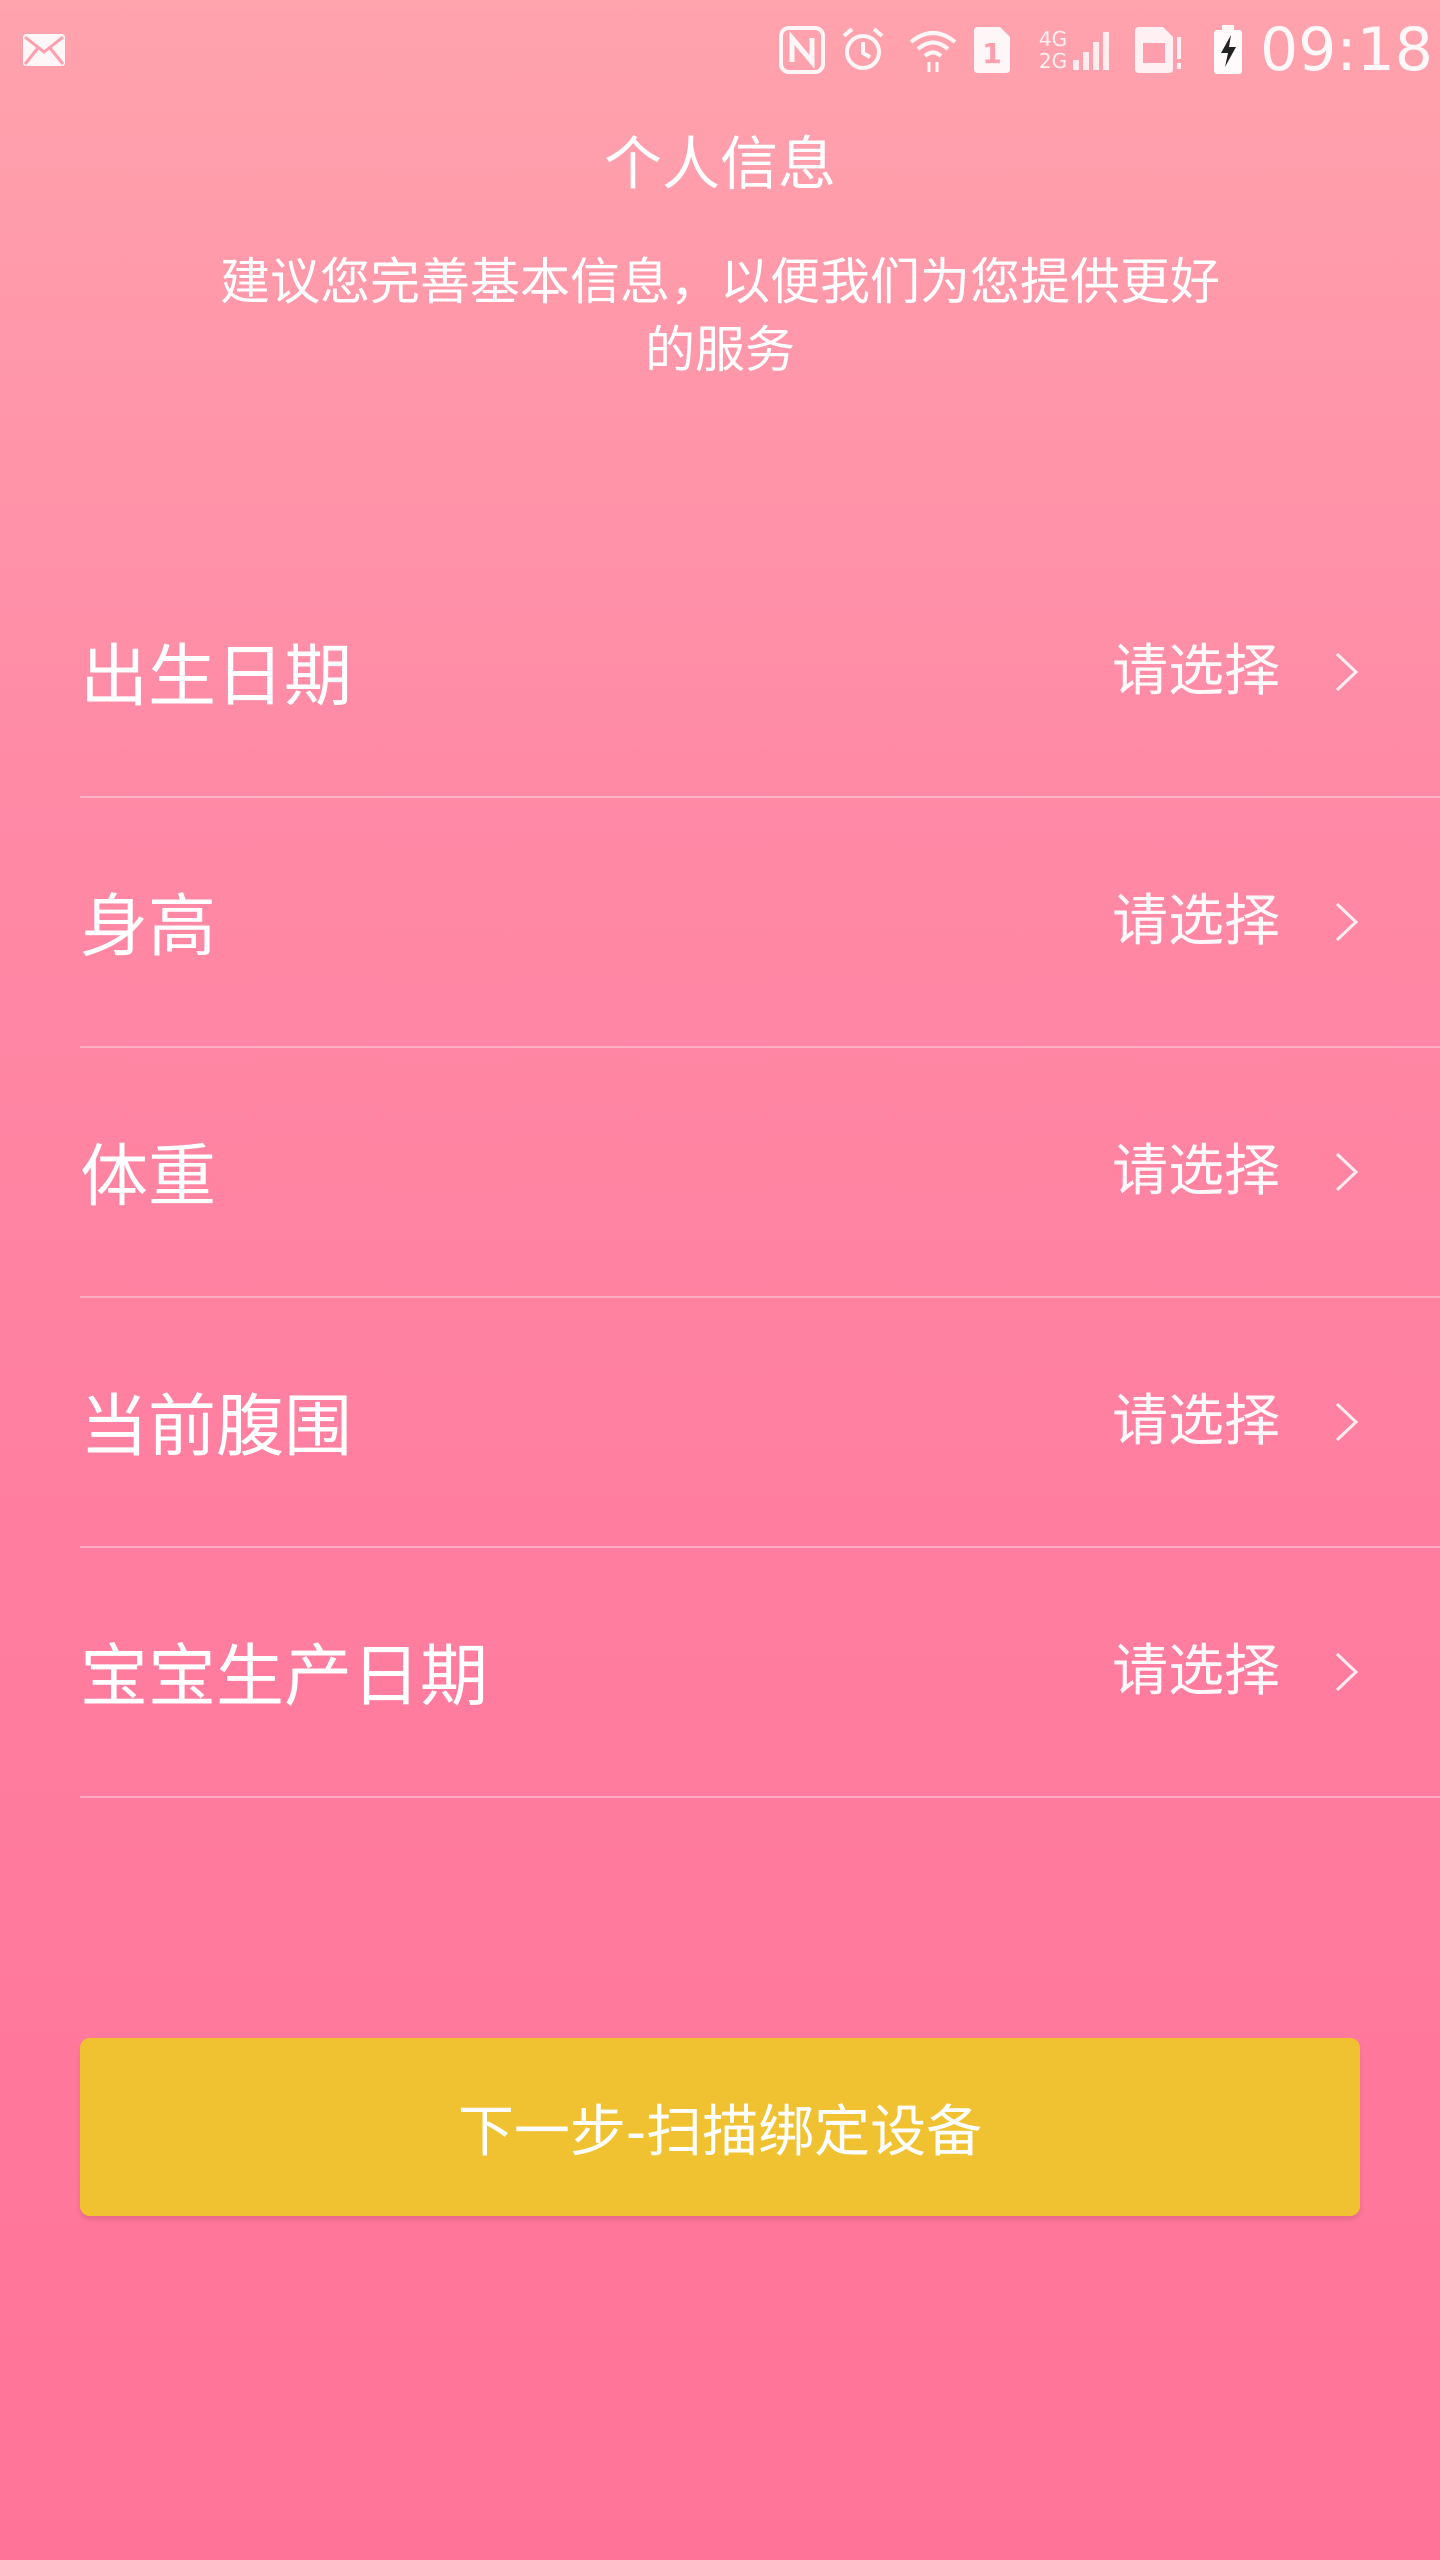 This screenshot has width=1440, height=2560. I want to click on row-label: 宝宝生产日期, so click(284, 1677).